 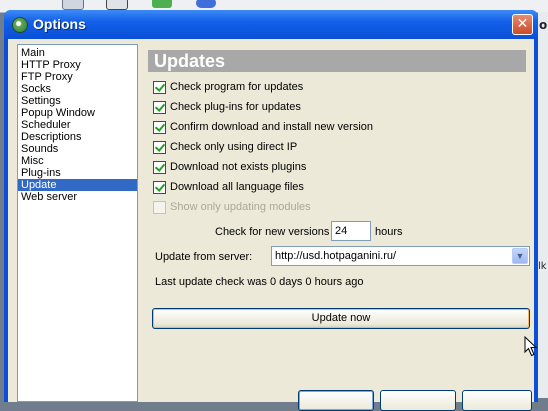 What do you see at coordinates (531, 346) in the screenshot?
I see `mouse-cursor-icon` at bounding box center [531, 346].